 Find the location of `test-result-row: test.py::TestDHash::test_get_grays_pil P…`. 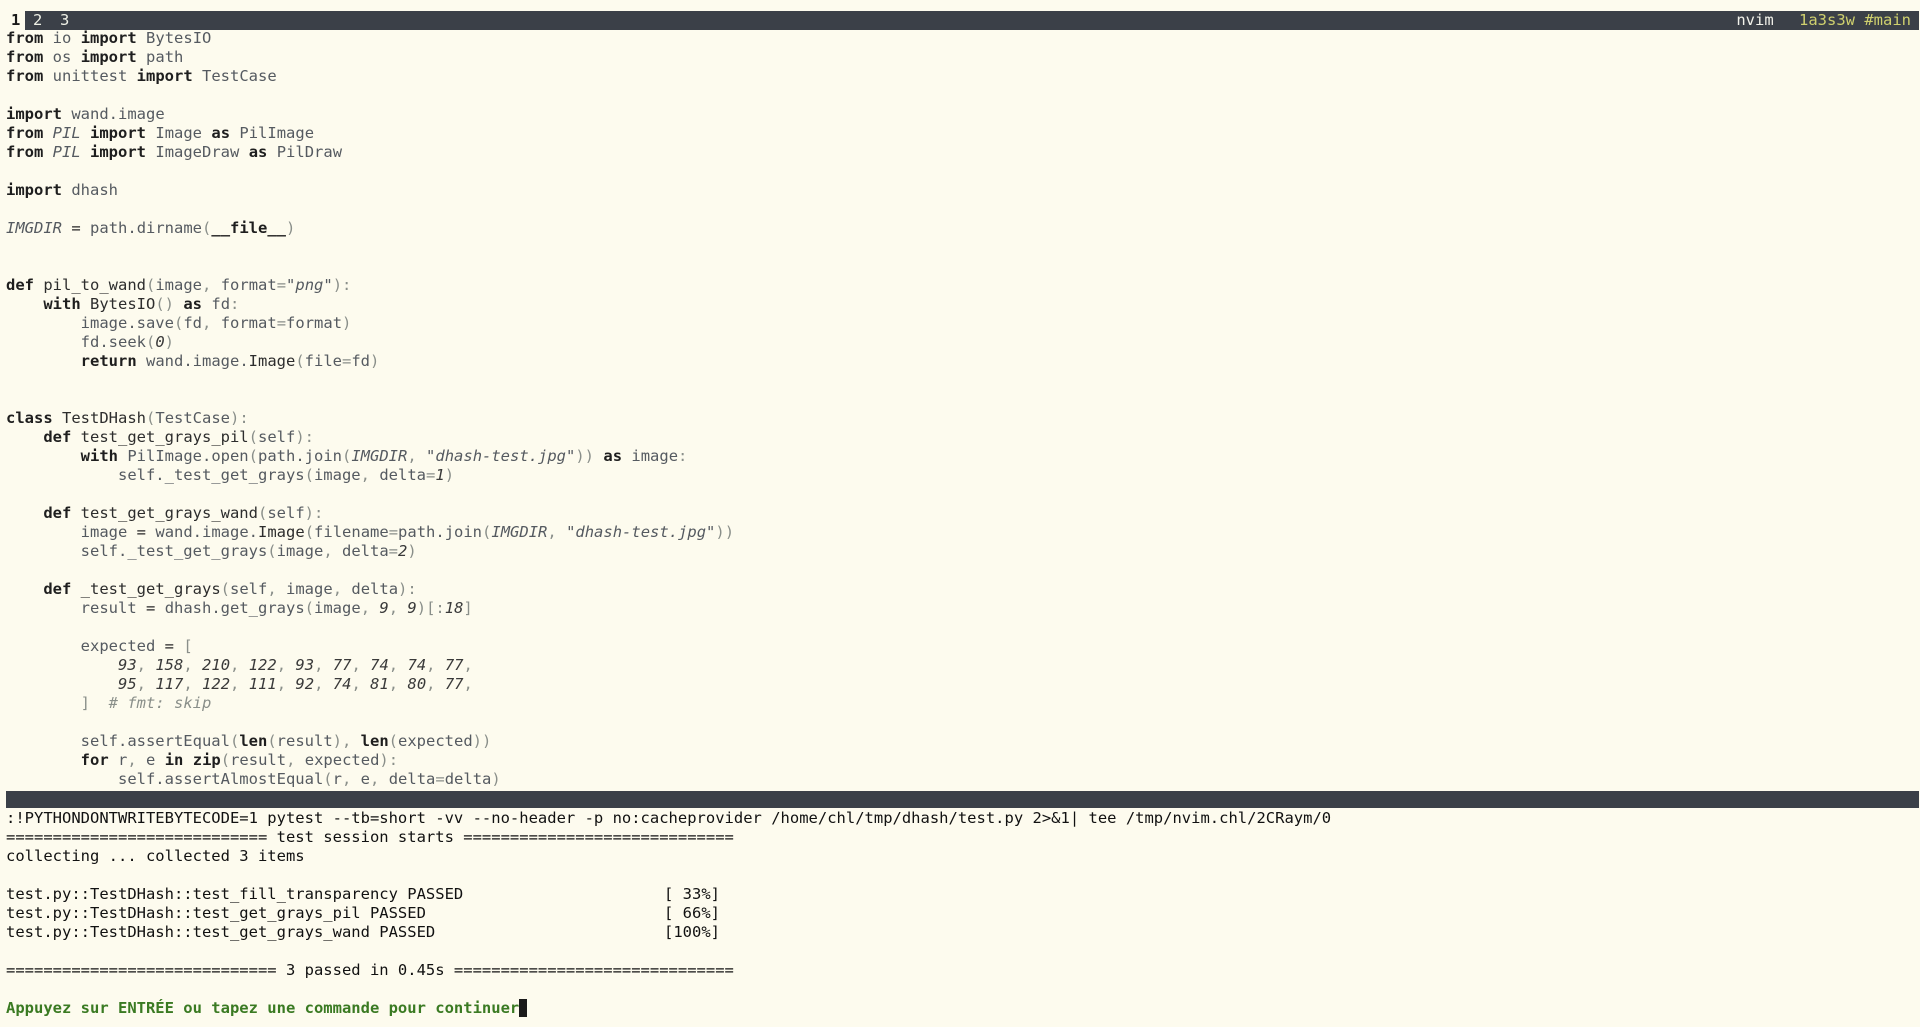

test-result-row: test.py::TestDHash::test_get_grays_pil P… is located at coordinates (962, 913).